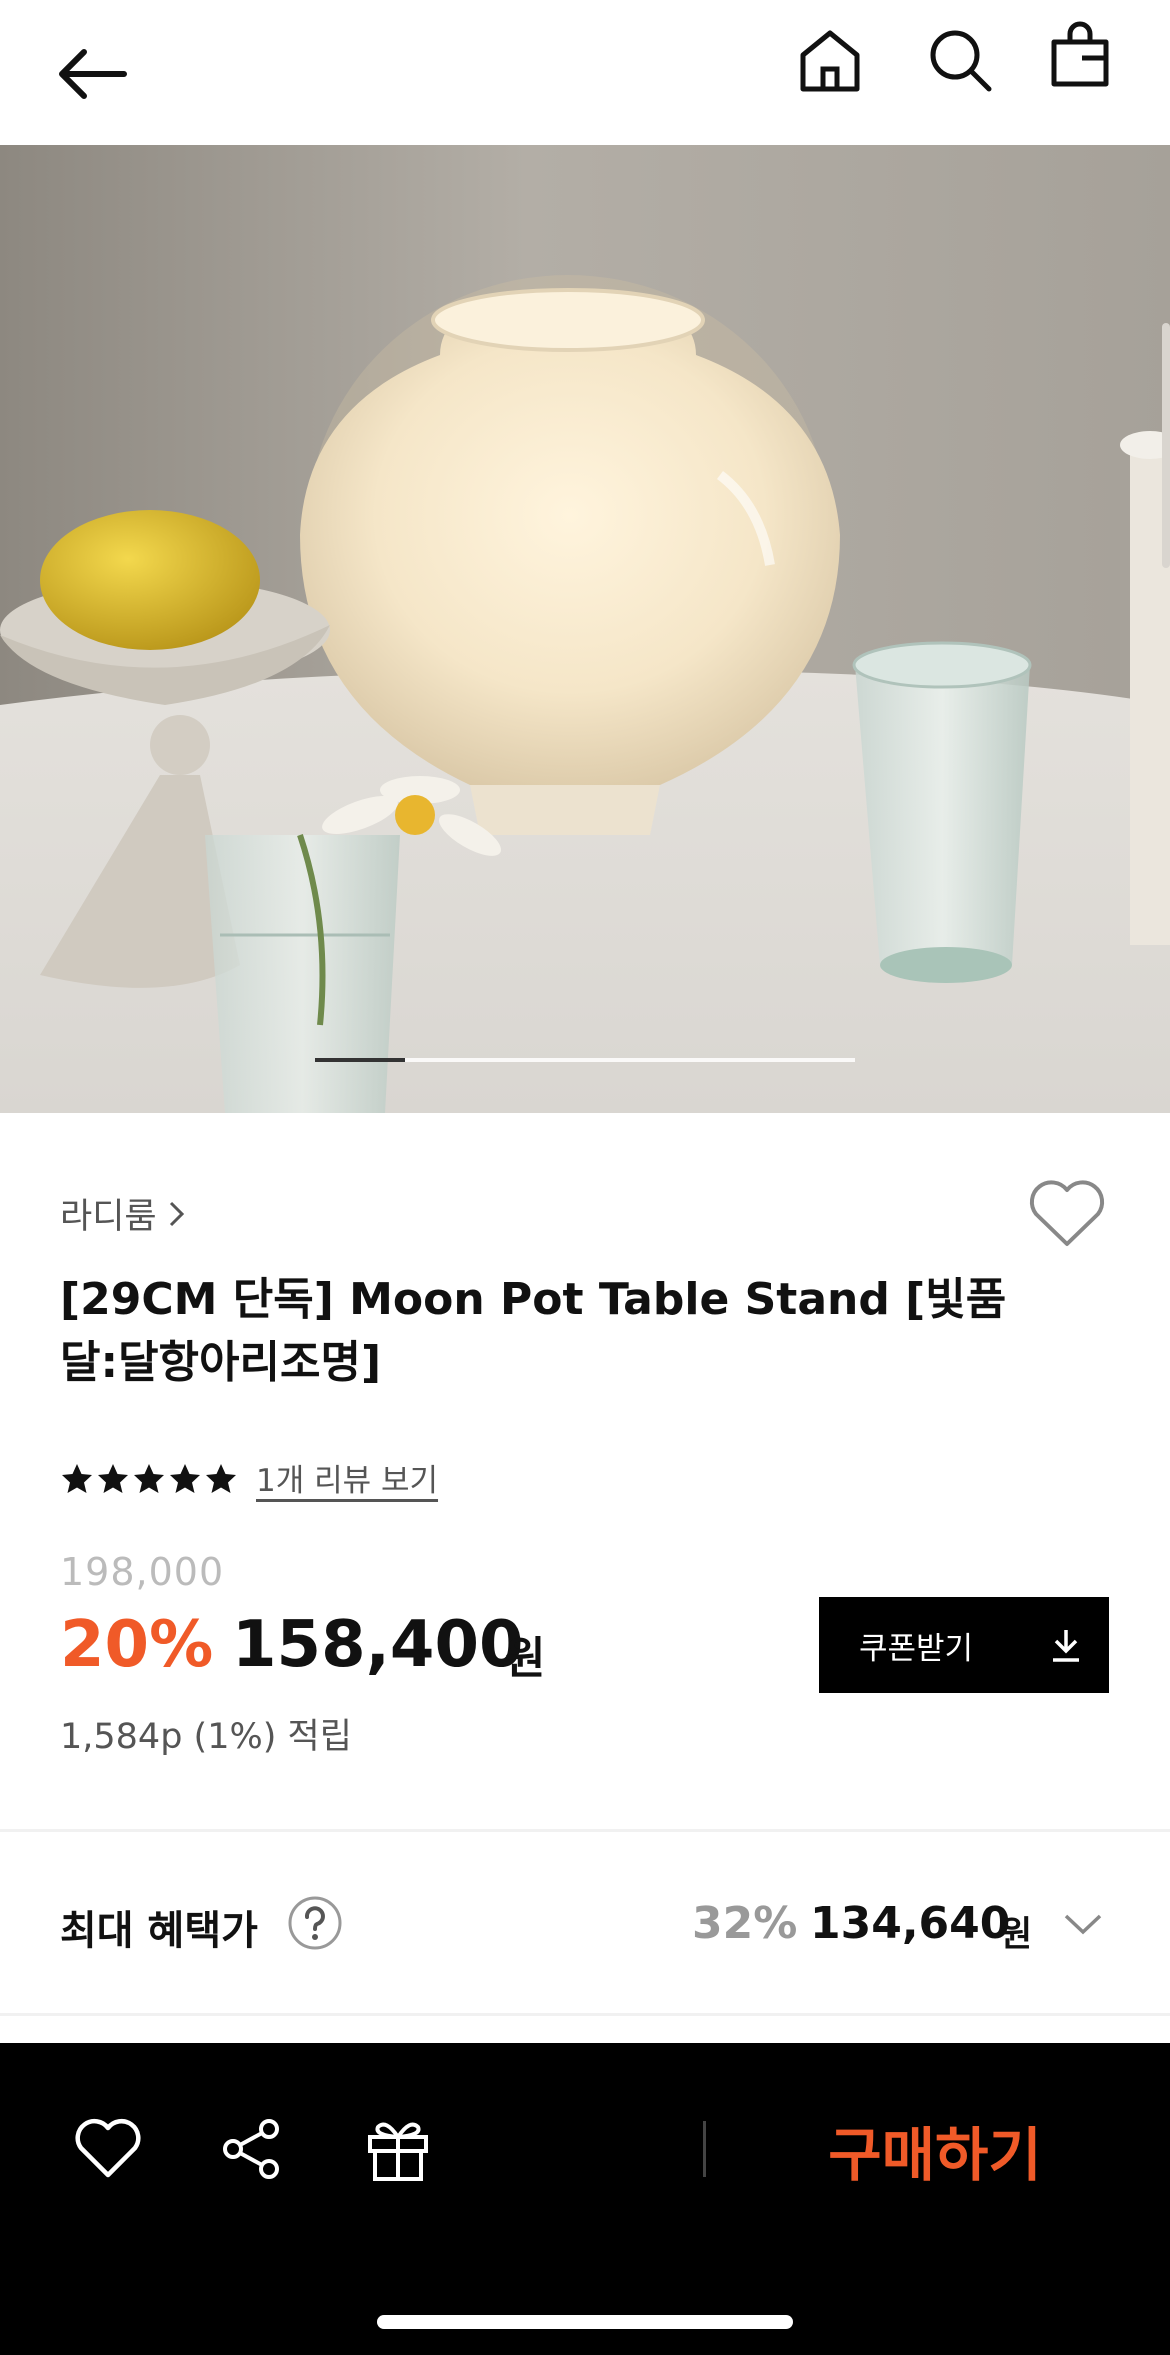 The image size is (1170, 2355). Describe the element at coordinates (378, 1645) in the screenshot. I see `sale-price: 158,400` at that location.